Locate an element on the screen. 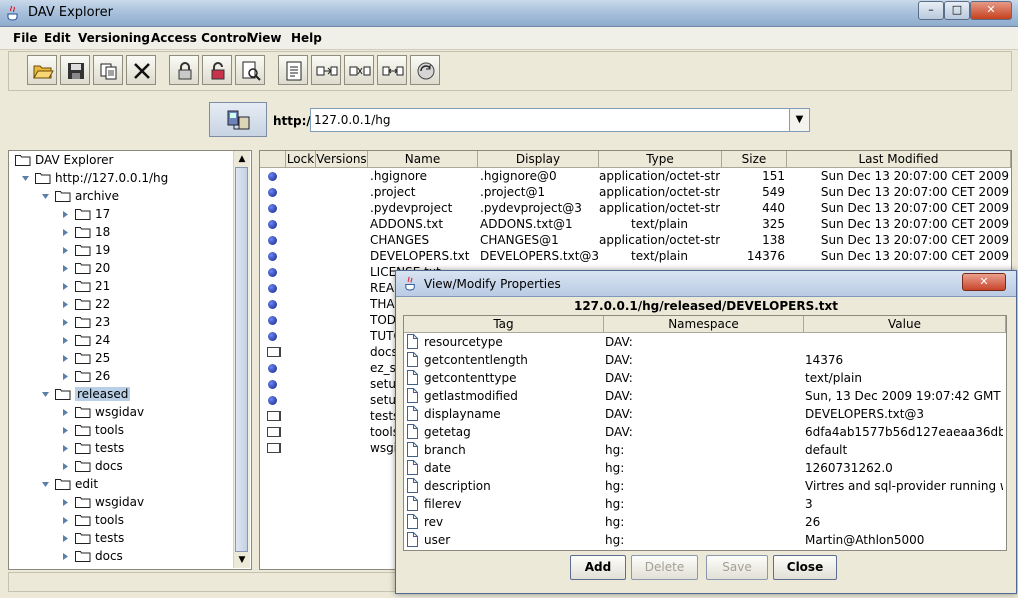  menu-help: Help is located at coordinates (306, 38).